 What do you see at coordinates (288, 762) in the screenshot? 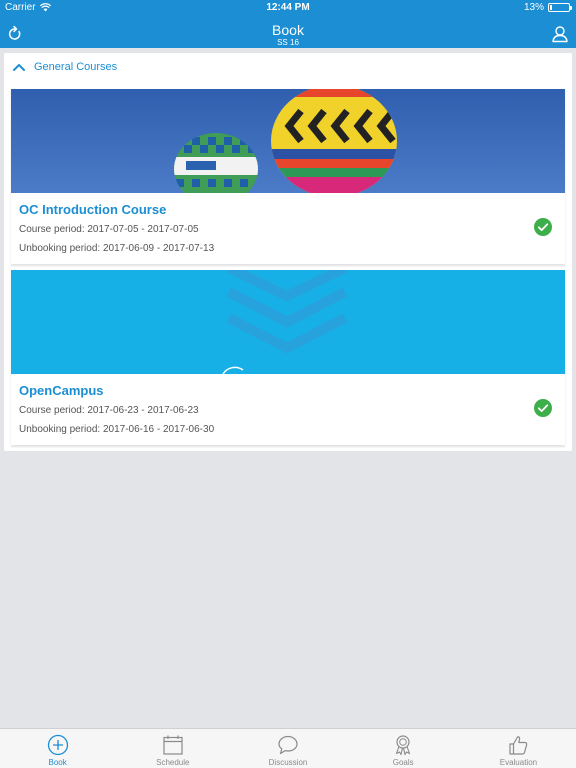
I see `tab-label: Discussion` at bounding box center [288, 762].